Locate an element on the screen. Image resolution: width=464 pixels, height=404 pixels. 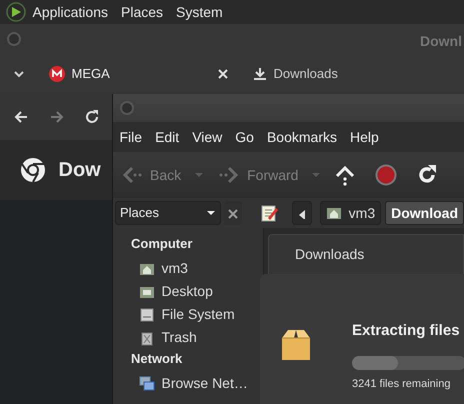
up-arrow-icon is located at coordinates (345, 175).